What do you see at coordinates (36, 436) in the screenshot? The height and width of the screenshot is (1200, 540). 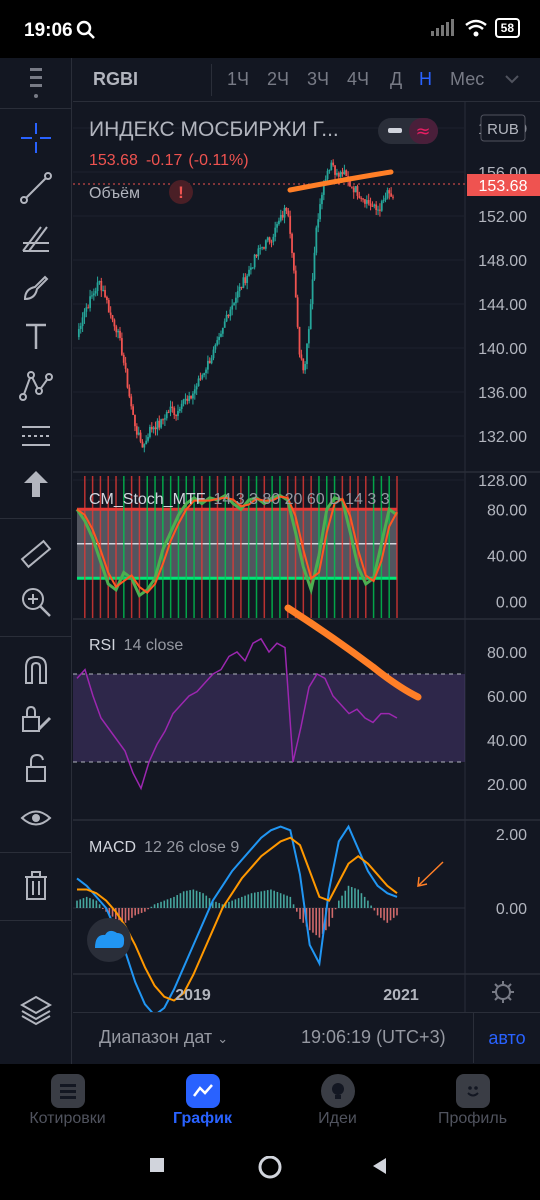 I see `forecast-icon` at bounding box center [36, 436].